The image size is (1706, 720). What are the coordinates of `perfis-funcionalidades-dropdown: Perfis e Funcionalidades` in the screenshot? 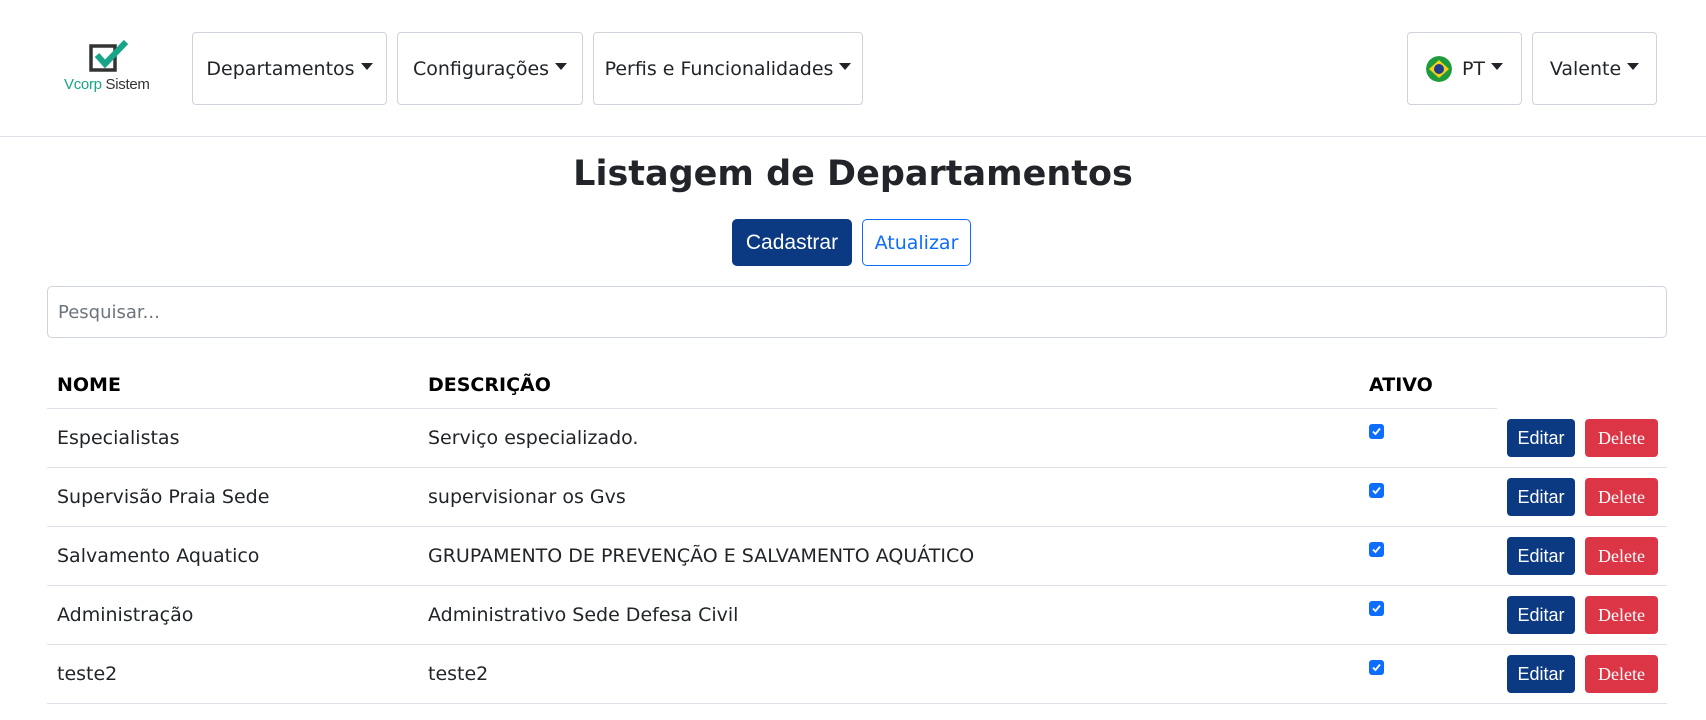 It's located at (728, 68).